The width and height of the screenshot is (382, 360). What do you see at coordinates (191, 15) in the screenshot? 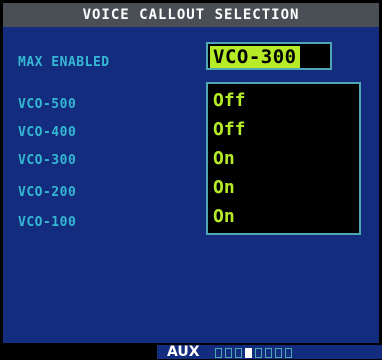
I see `page-title: VOICE CALLOUT SELECTION` at bounding box center [191, 15].